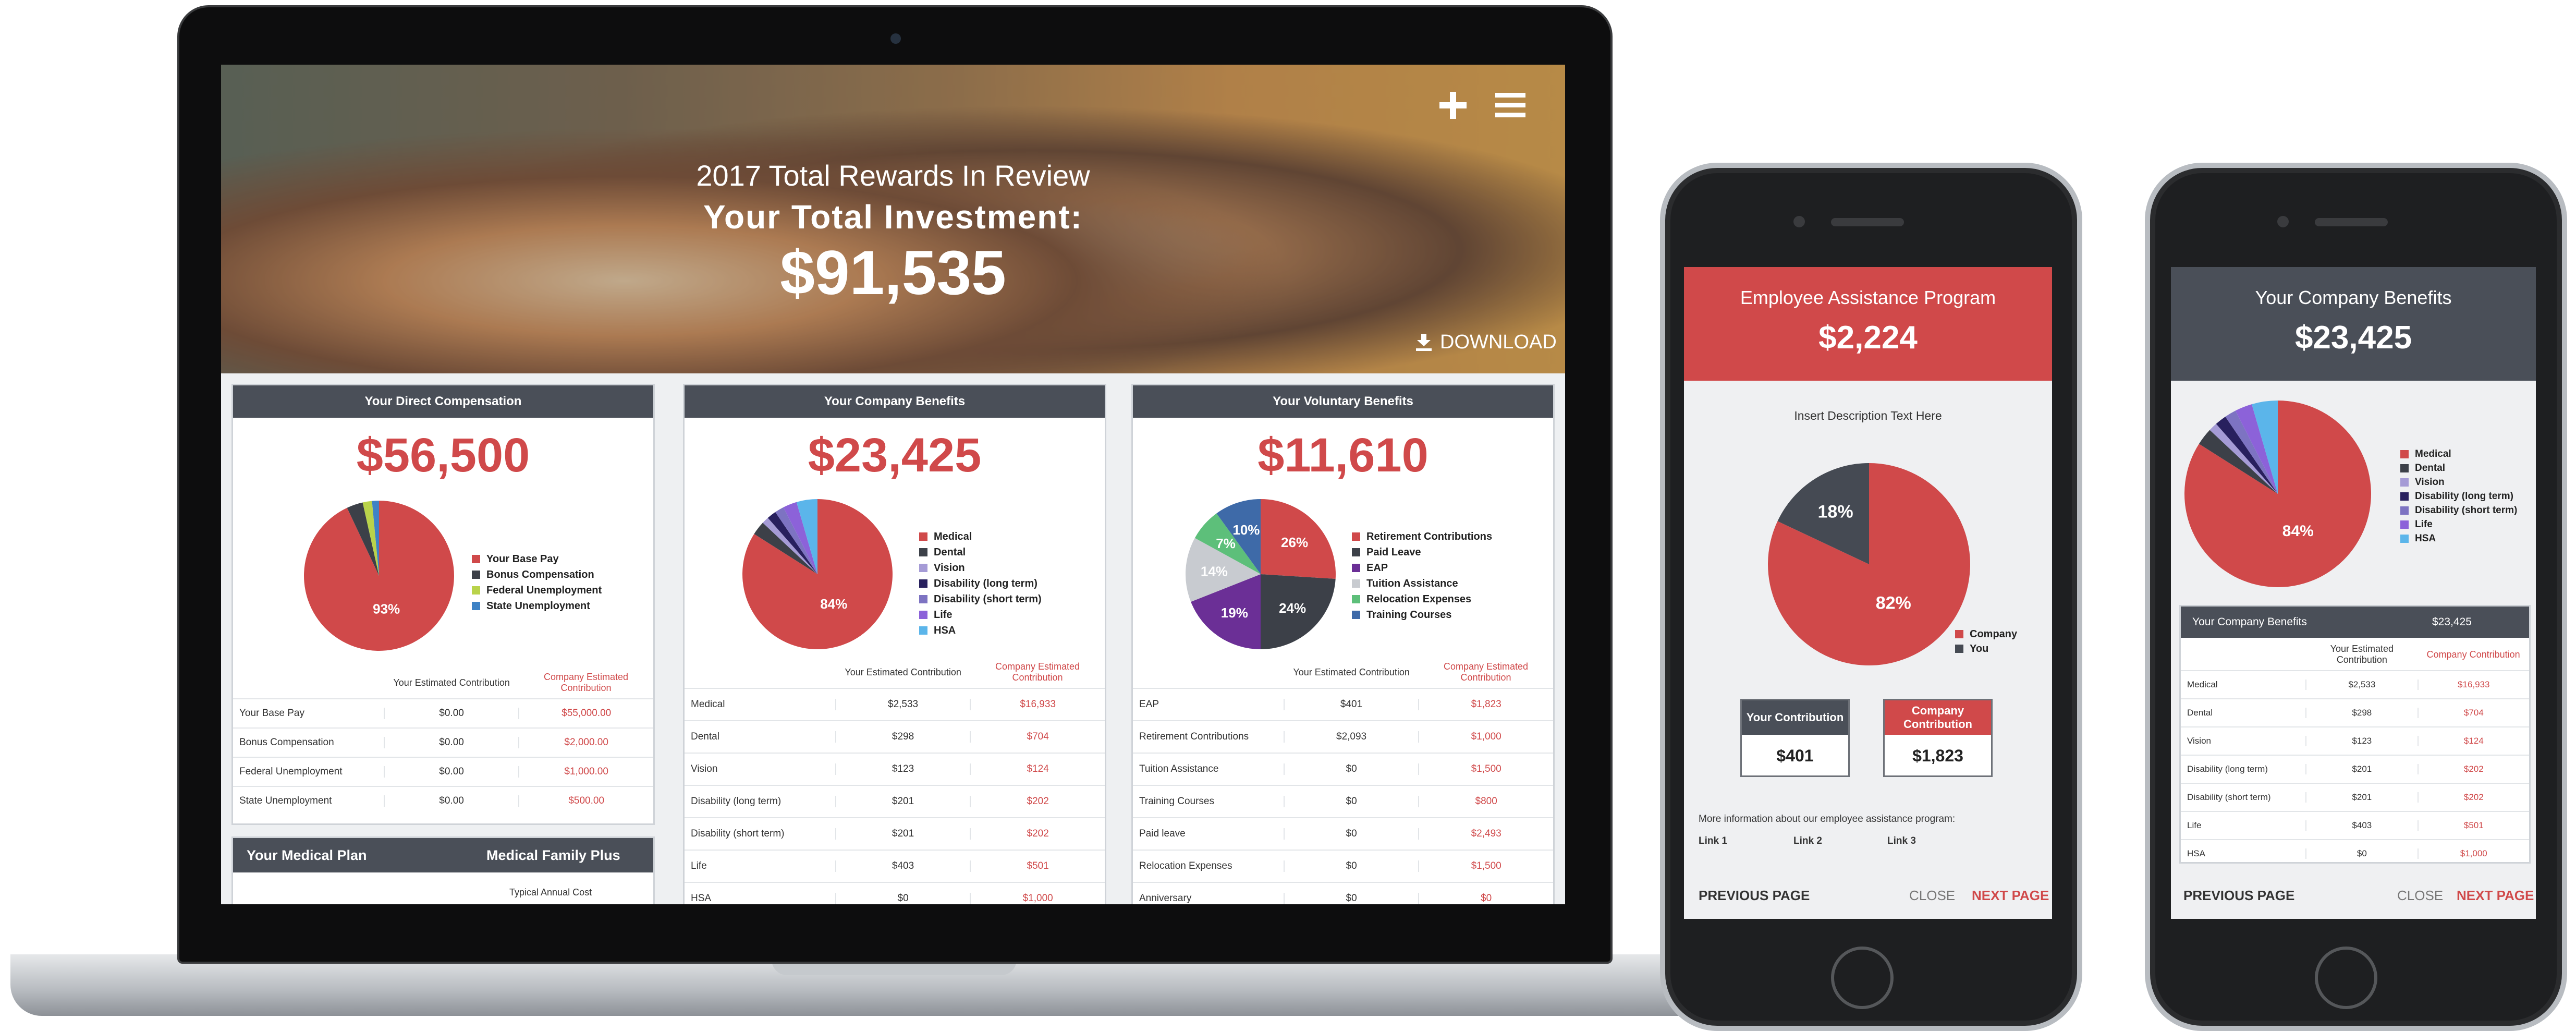 This screenshot has height=1031, width=2576. Describe the element at coordinates (2495, 896) in the screenshot. I see `p2-next-page: NEXT PAGE` at that location.